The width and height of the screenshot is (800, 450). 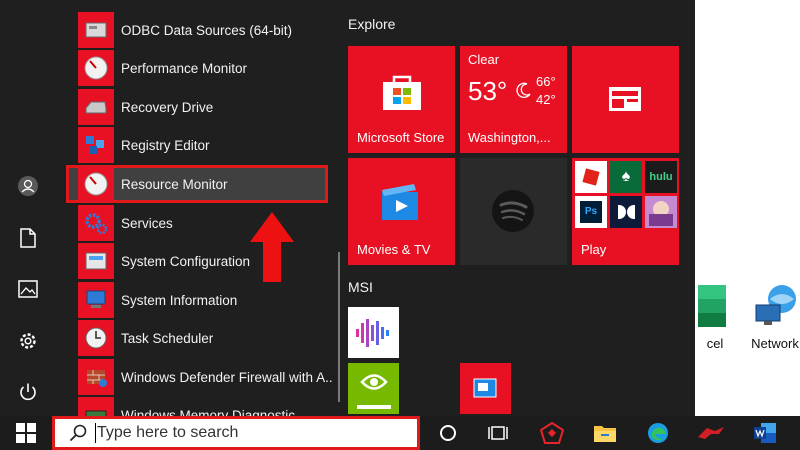 I want to click on cortana-button, so click(x=448, y=433).